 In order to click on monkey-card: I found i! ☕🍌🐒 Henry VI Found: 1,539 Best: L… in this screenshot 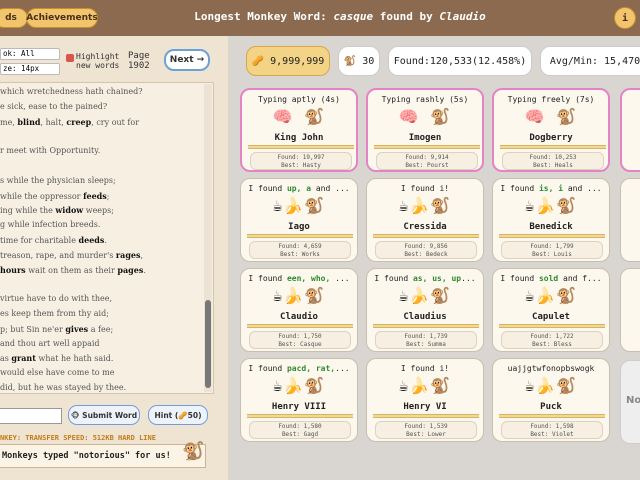, I will do `click(425, 400)`.